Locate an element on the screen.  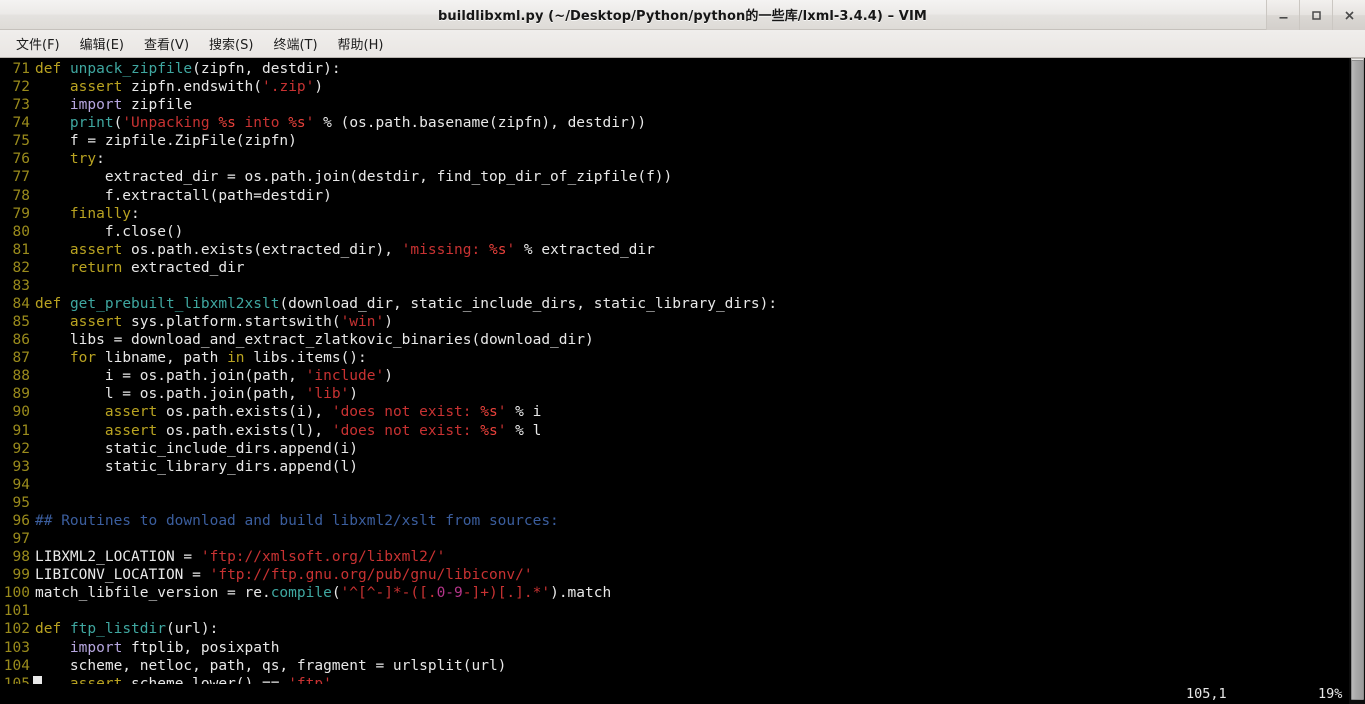
code-token: % (os.path.basename(zipfn), destdir)) is located at coordinates (480, 123).